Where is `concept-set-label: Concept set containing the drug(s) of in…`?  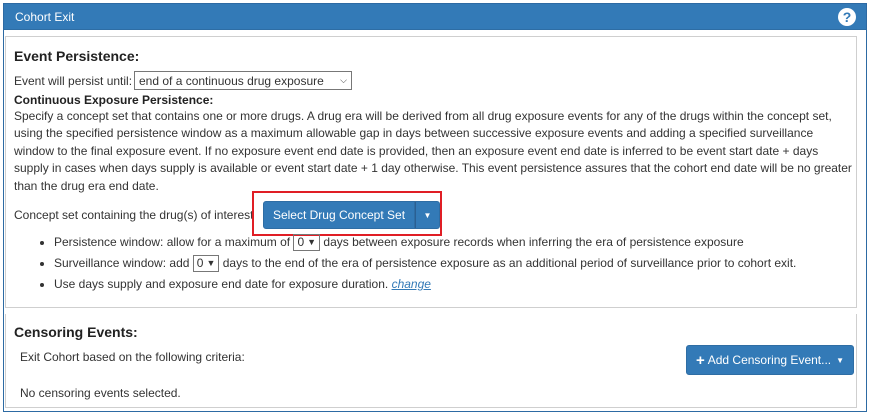
concept-set-label: Concept set containing the drug(s) of in… is located at coordinates (134, 215).